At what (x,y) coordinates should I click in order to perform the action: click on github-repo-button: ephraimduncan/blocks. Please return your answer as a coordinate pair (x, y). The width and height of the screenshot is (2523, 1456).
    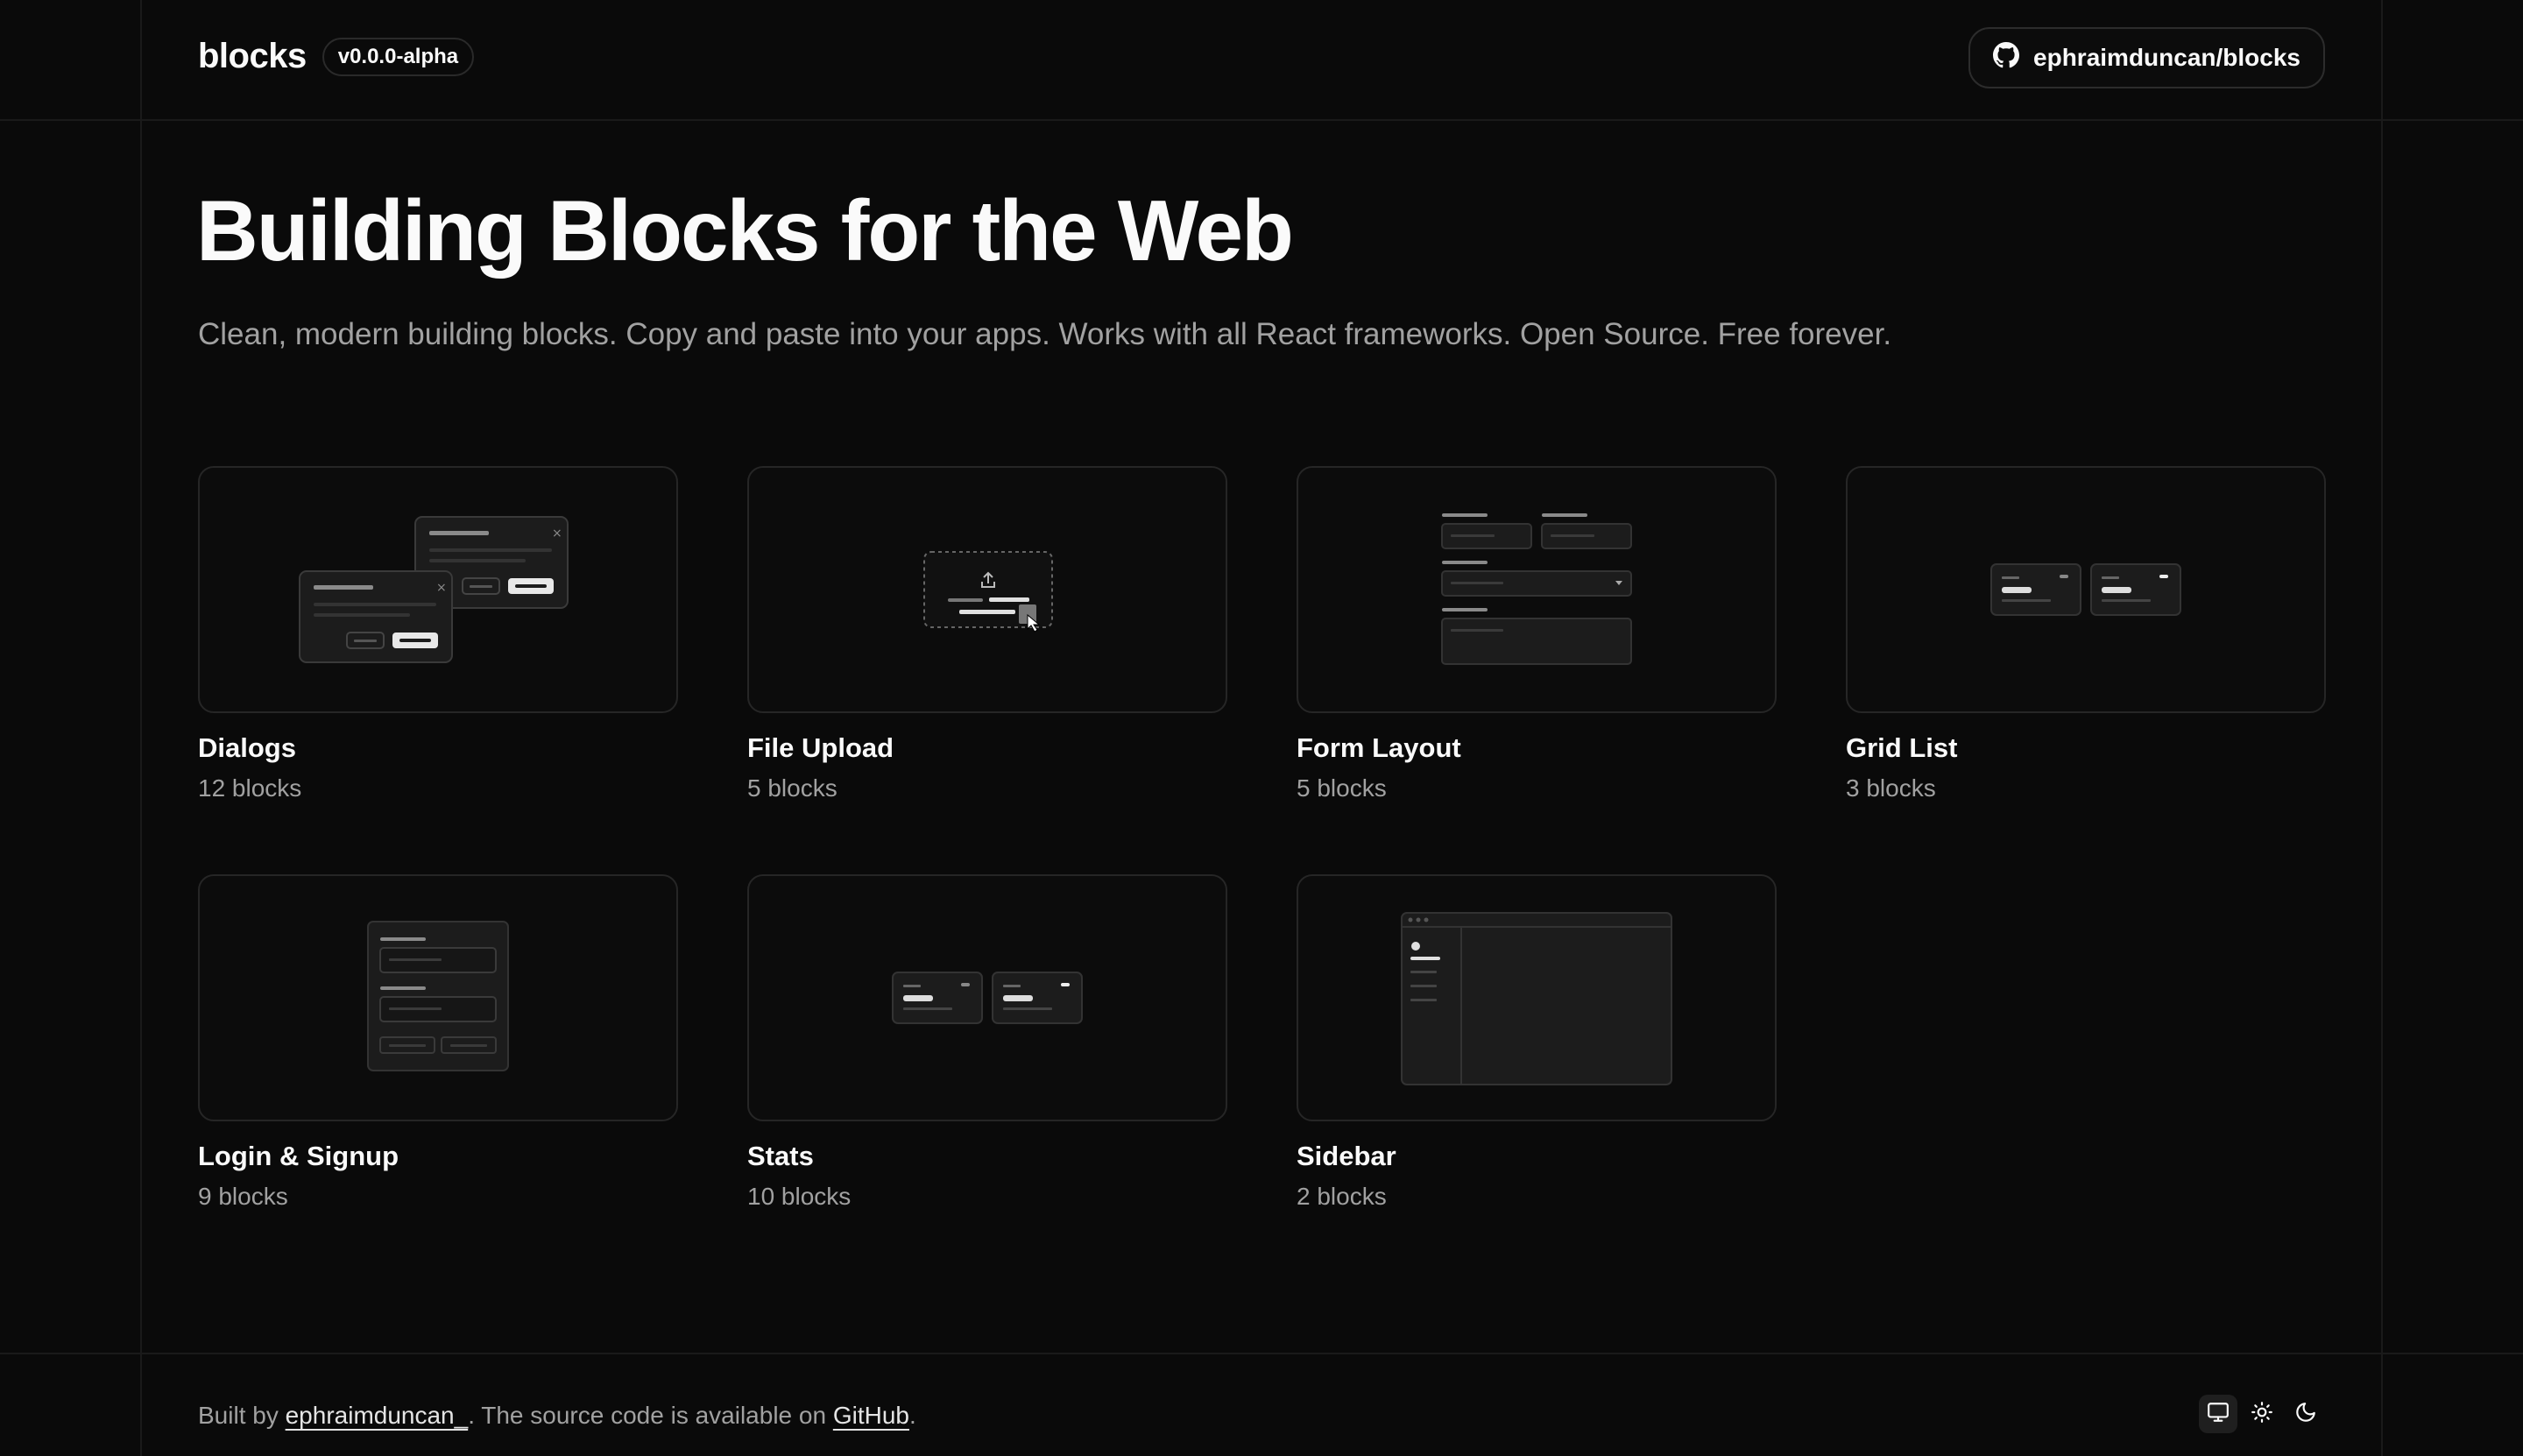
    Looking at the image, I should click on (2146, 57).